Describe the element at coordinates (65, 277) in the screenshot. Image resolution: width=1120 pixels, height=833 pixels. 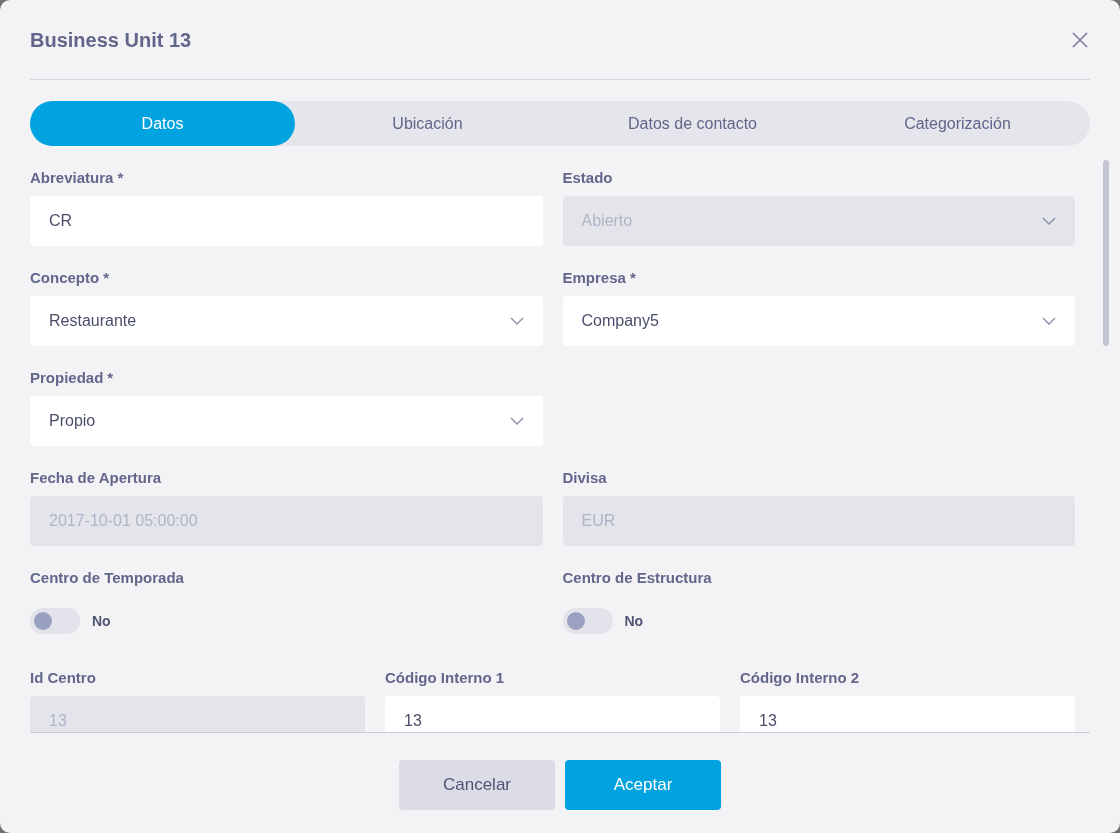
I see `field-label: Concepto` at that location.